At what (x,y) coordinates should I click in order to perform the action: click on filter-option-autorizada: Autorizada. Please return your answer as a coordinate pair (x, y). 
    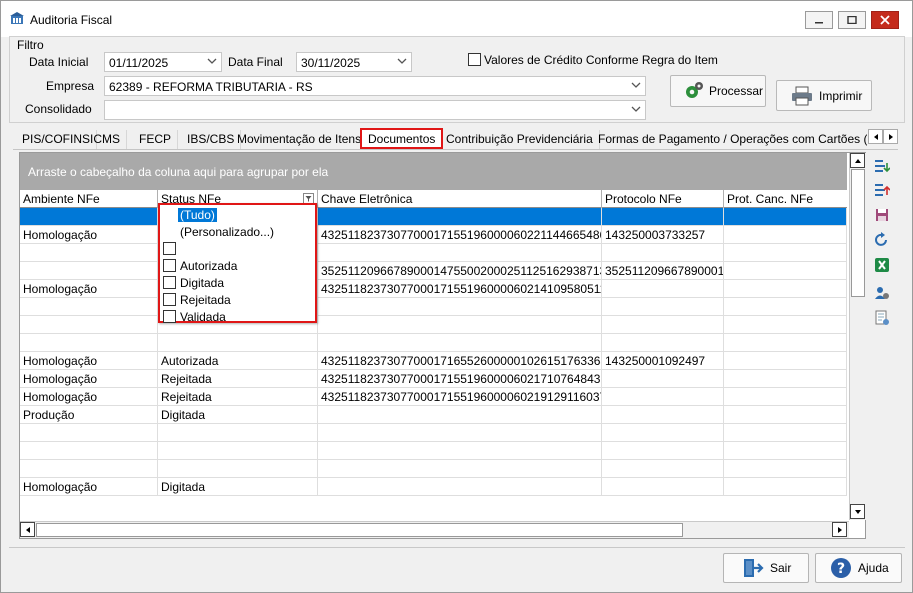
    Looking at the image, I should click on (238, 265).